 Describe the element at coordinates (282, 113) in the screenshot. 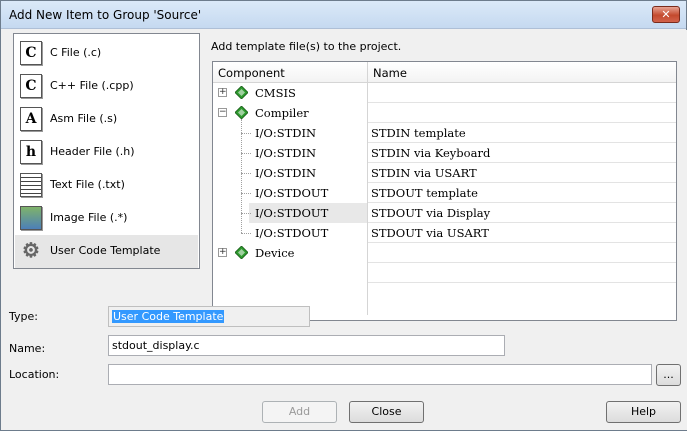

I see `component-group-label: Compiler` at that location.